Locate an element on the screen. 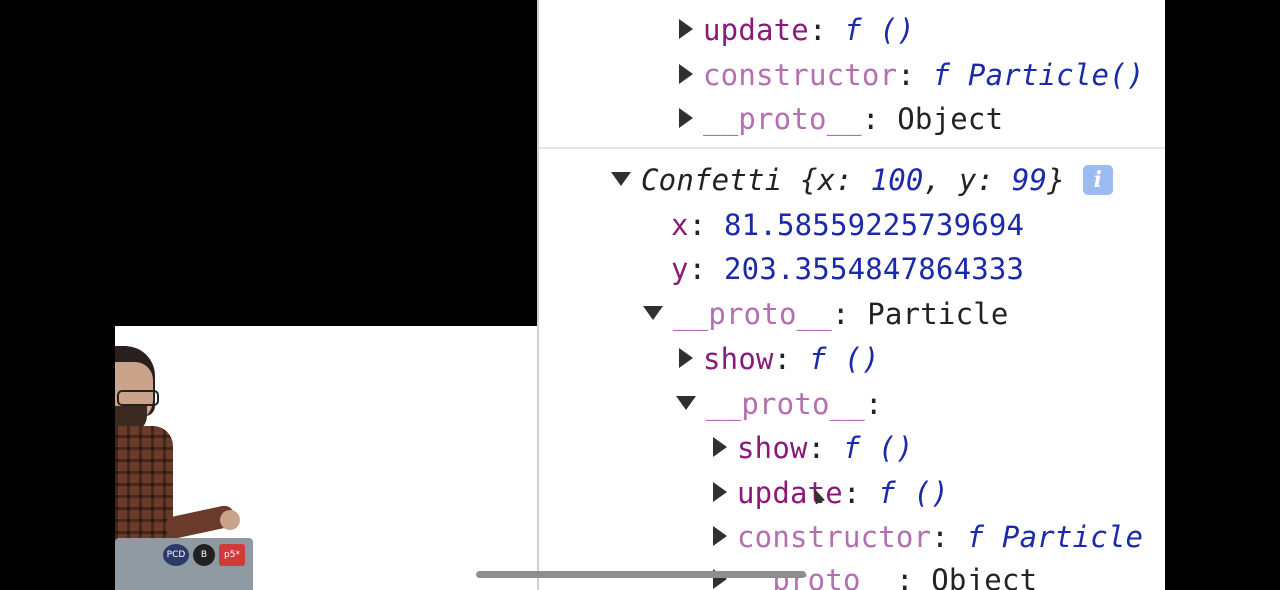  property-row: constructor: f Particle is located at coordinates (928, 537).